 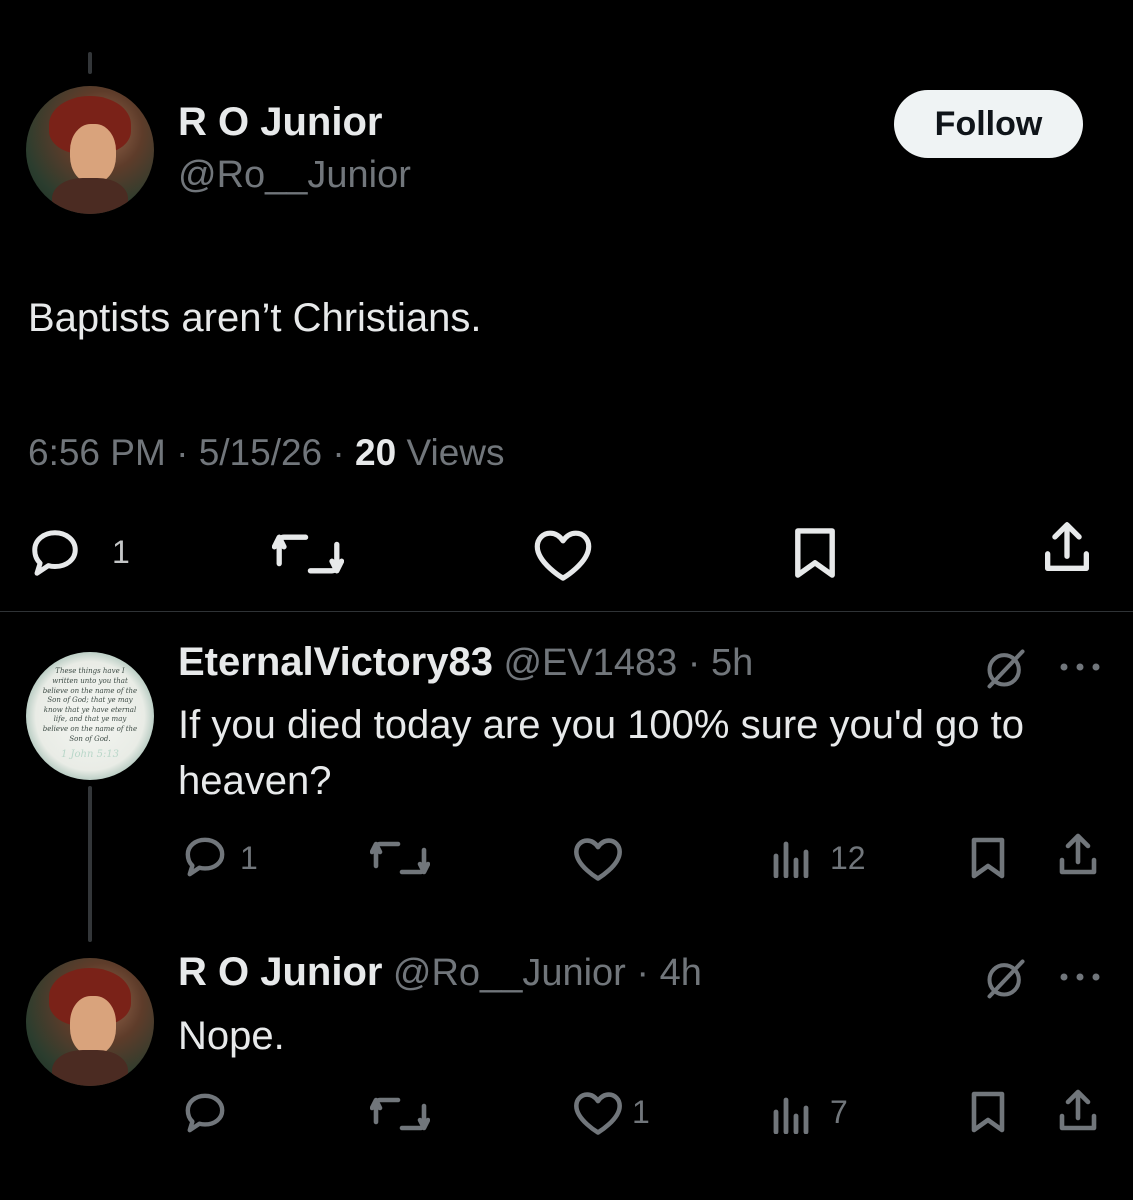 I want to click on tweet-meta: 6:56 PM · 5/15/26 · 20 Views, so click(x=266, y=452).